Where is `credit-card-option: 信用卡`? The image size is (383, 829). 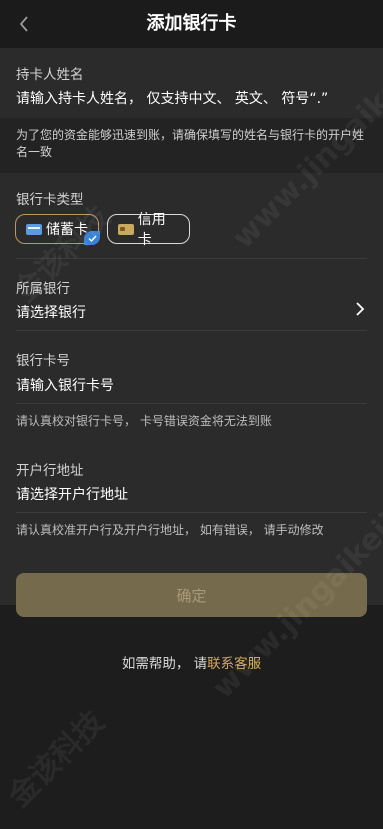
credit-card-option: 信用卡 is located at coordinates (148, 230).